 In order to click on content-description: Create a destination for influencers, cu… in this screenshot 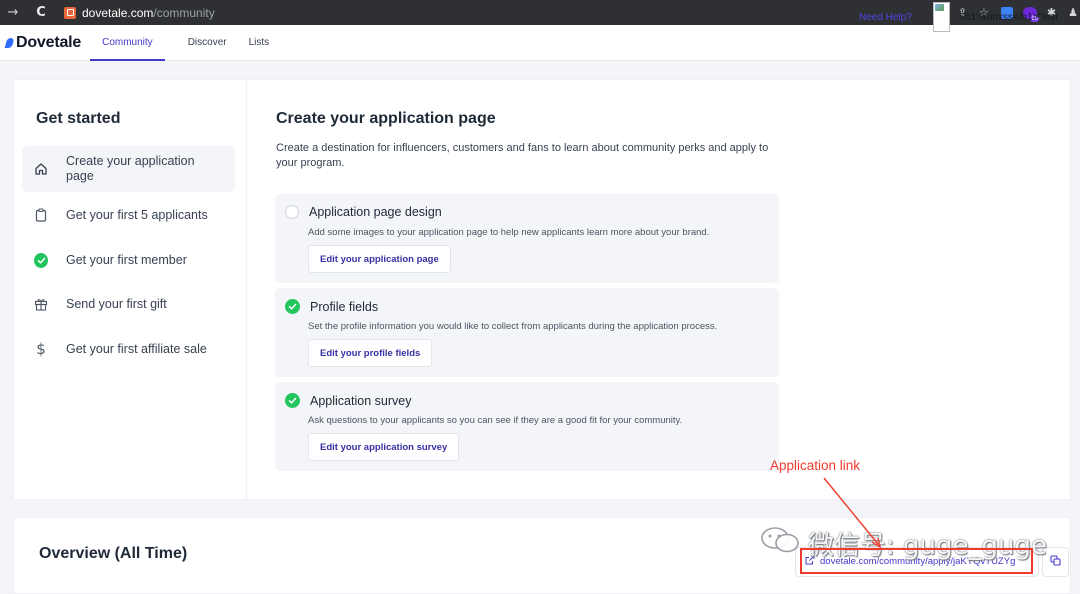, I will do `click(522, 155)`.